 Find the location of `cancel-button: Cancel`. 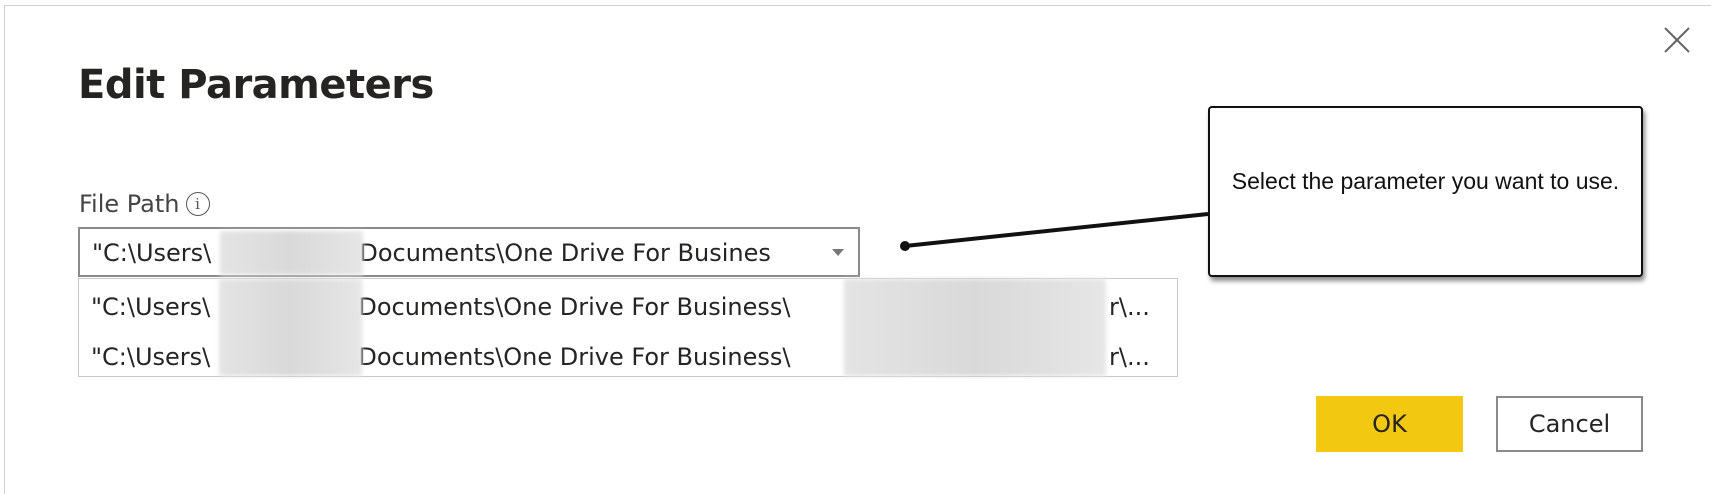

cancel-button: Cancel is located at coordinates (1569, 424).